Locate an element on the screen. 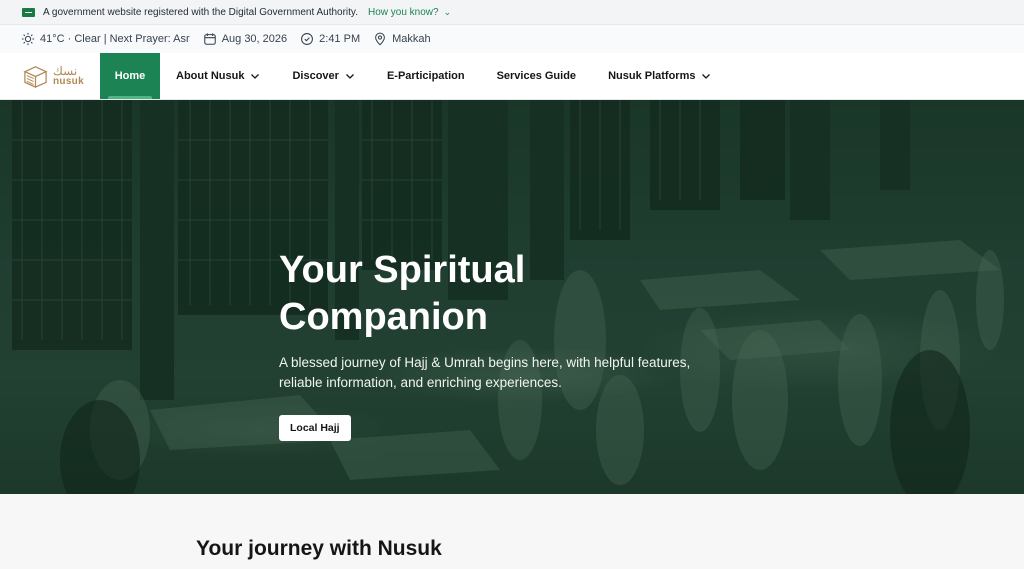 This screenshot has height=569, width=1024. nav-item-e-participation: E-Participation is located at coordinates (426, 76).